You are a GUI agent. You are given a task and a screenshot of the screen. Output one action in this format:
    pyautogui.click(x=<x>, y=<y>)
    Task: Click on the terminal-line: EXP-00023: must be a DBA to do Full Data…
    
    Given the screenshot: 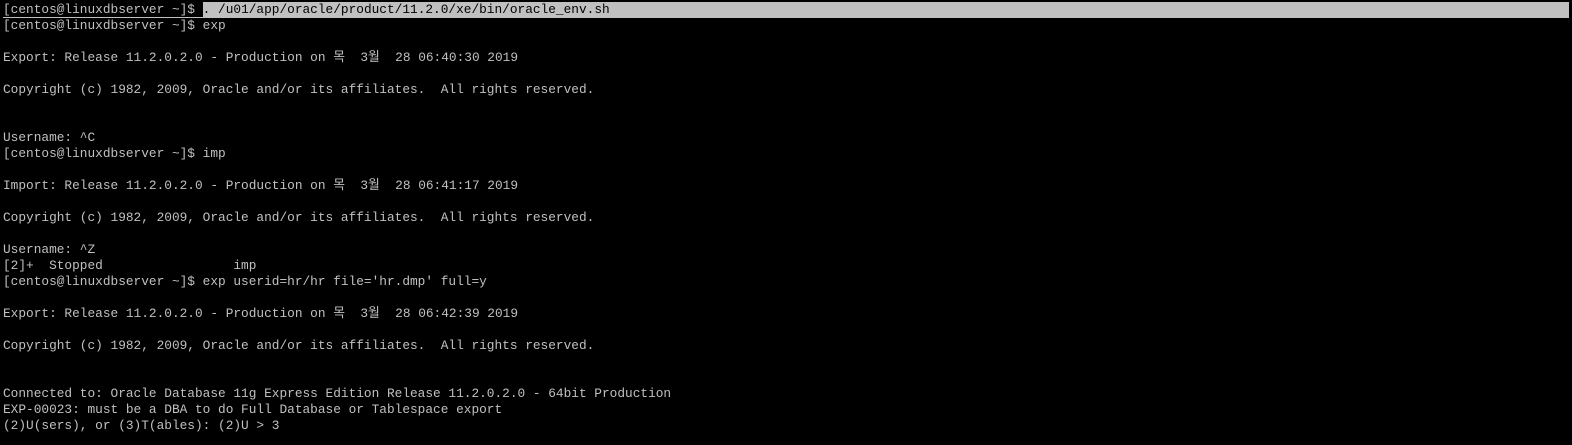 What is the action you would take?
    pyautogui.click(x=253, y=409)
    